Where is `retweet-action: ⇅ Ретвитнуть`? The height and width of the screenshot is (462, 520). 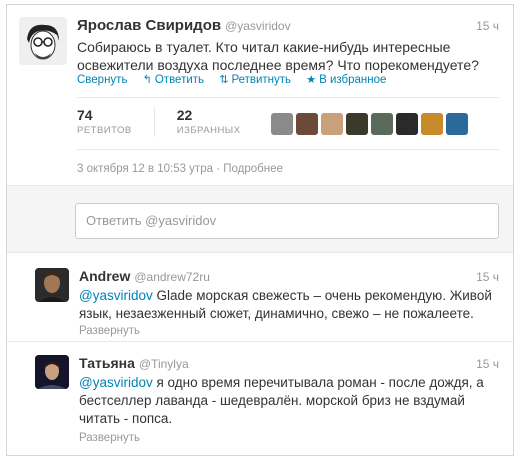
retweet-action: ⇅ Ретвитнуть is located at coordinates (255, 80).